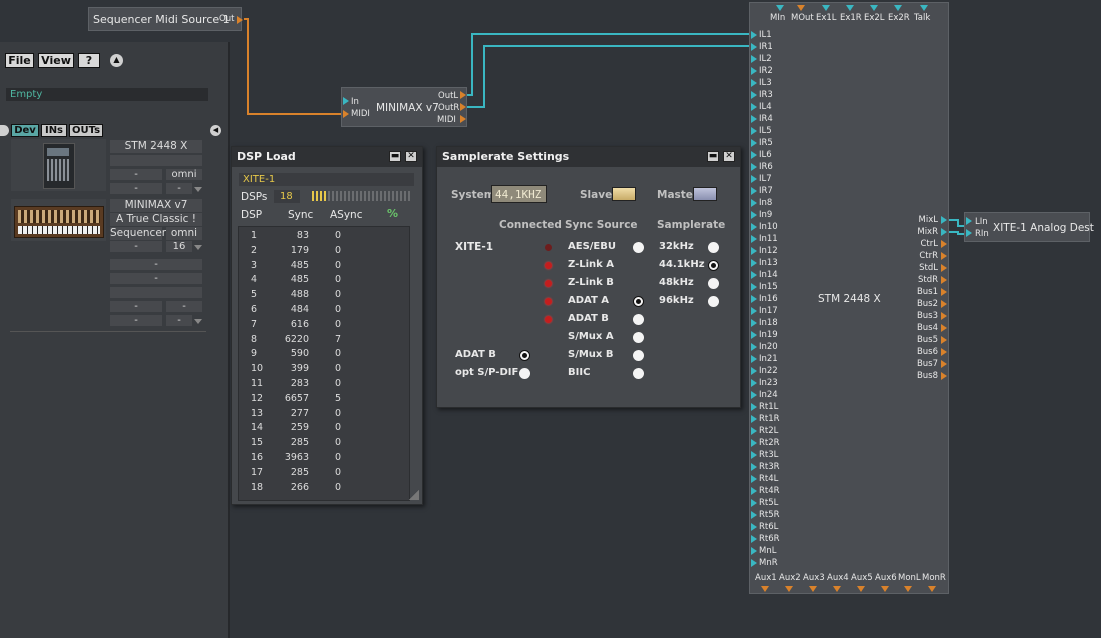 Image resolution: width=1101 pixels, height=638 pixels. I want to click on slave-button, so click(624, 194).